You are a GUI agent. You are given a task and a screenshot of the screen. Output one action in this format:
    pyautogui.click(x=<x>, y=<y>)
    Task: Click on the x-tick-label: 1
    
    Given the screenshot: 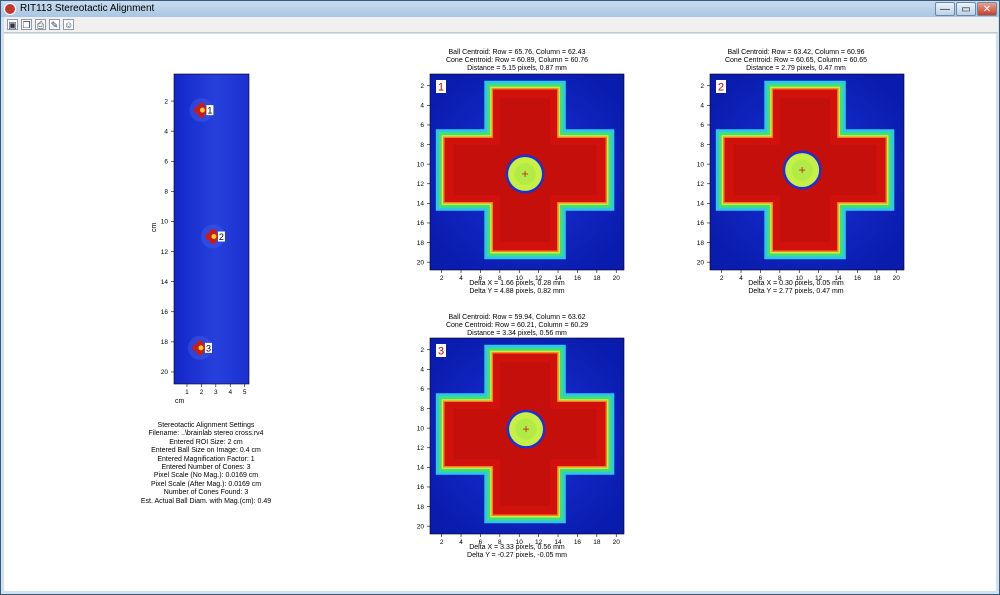 What is the action you would take?
    pyautogui.click(x=187, y=392)
    